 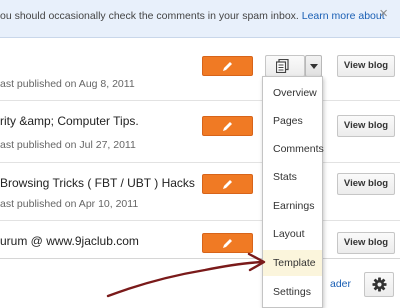 What do you see at coordinates (292, 121) in the screenshot?
I see `menu-item-pages: Pages` at bounding box center [292, 121].